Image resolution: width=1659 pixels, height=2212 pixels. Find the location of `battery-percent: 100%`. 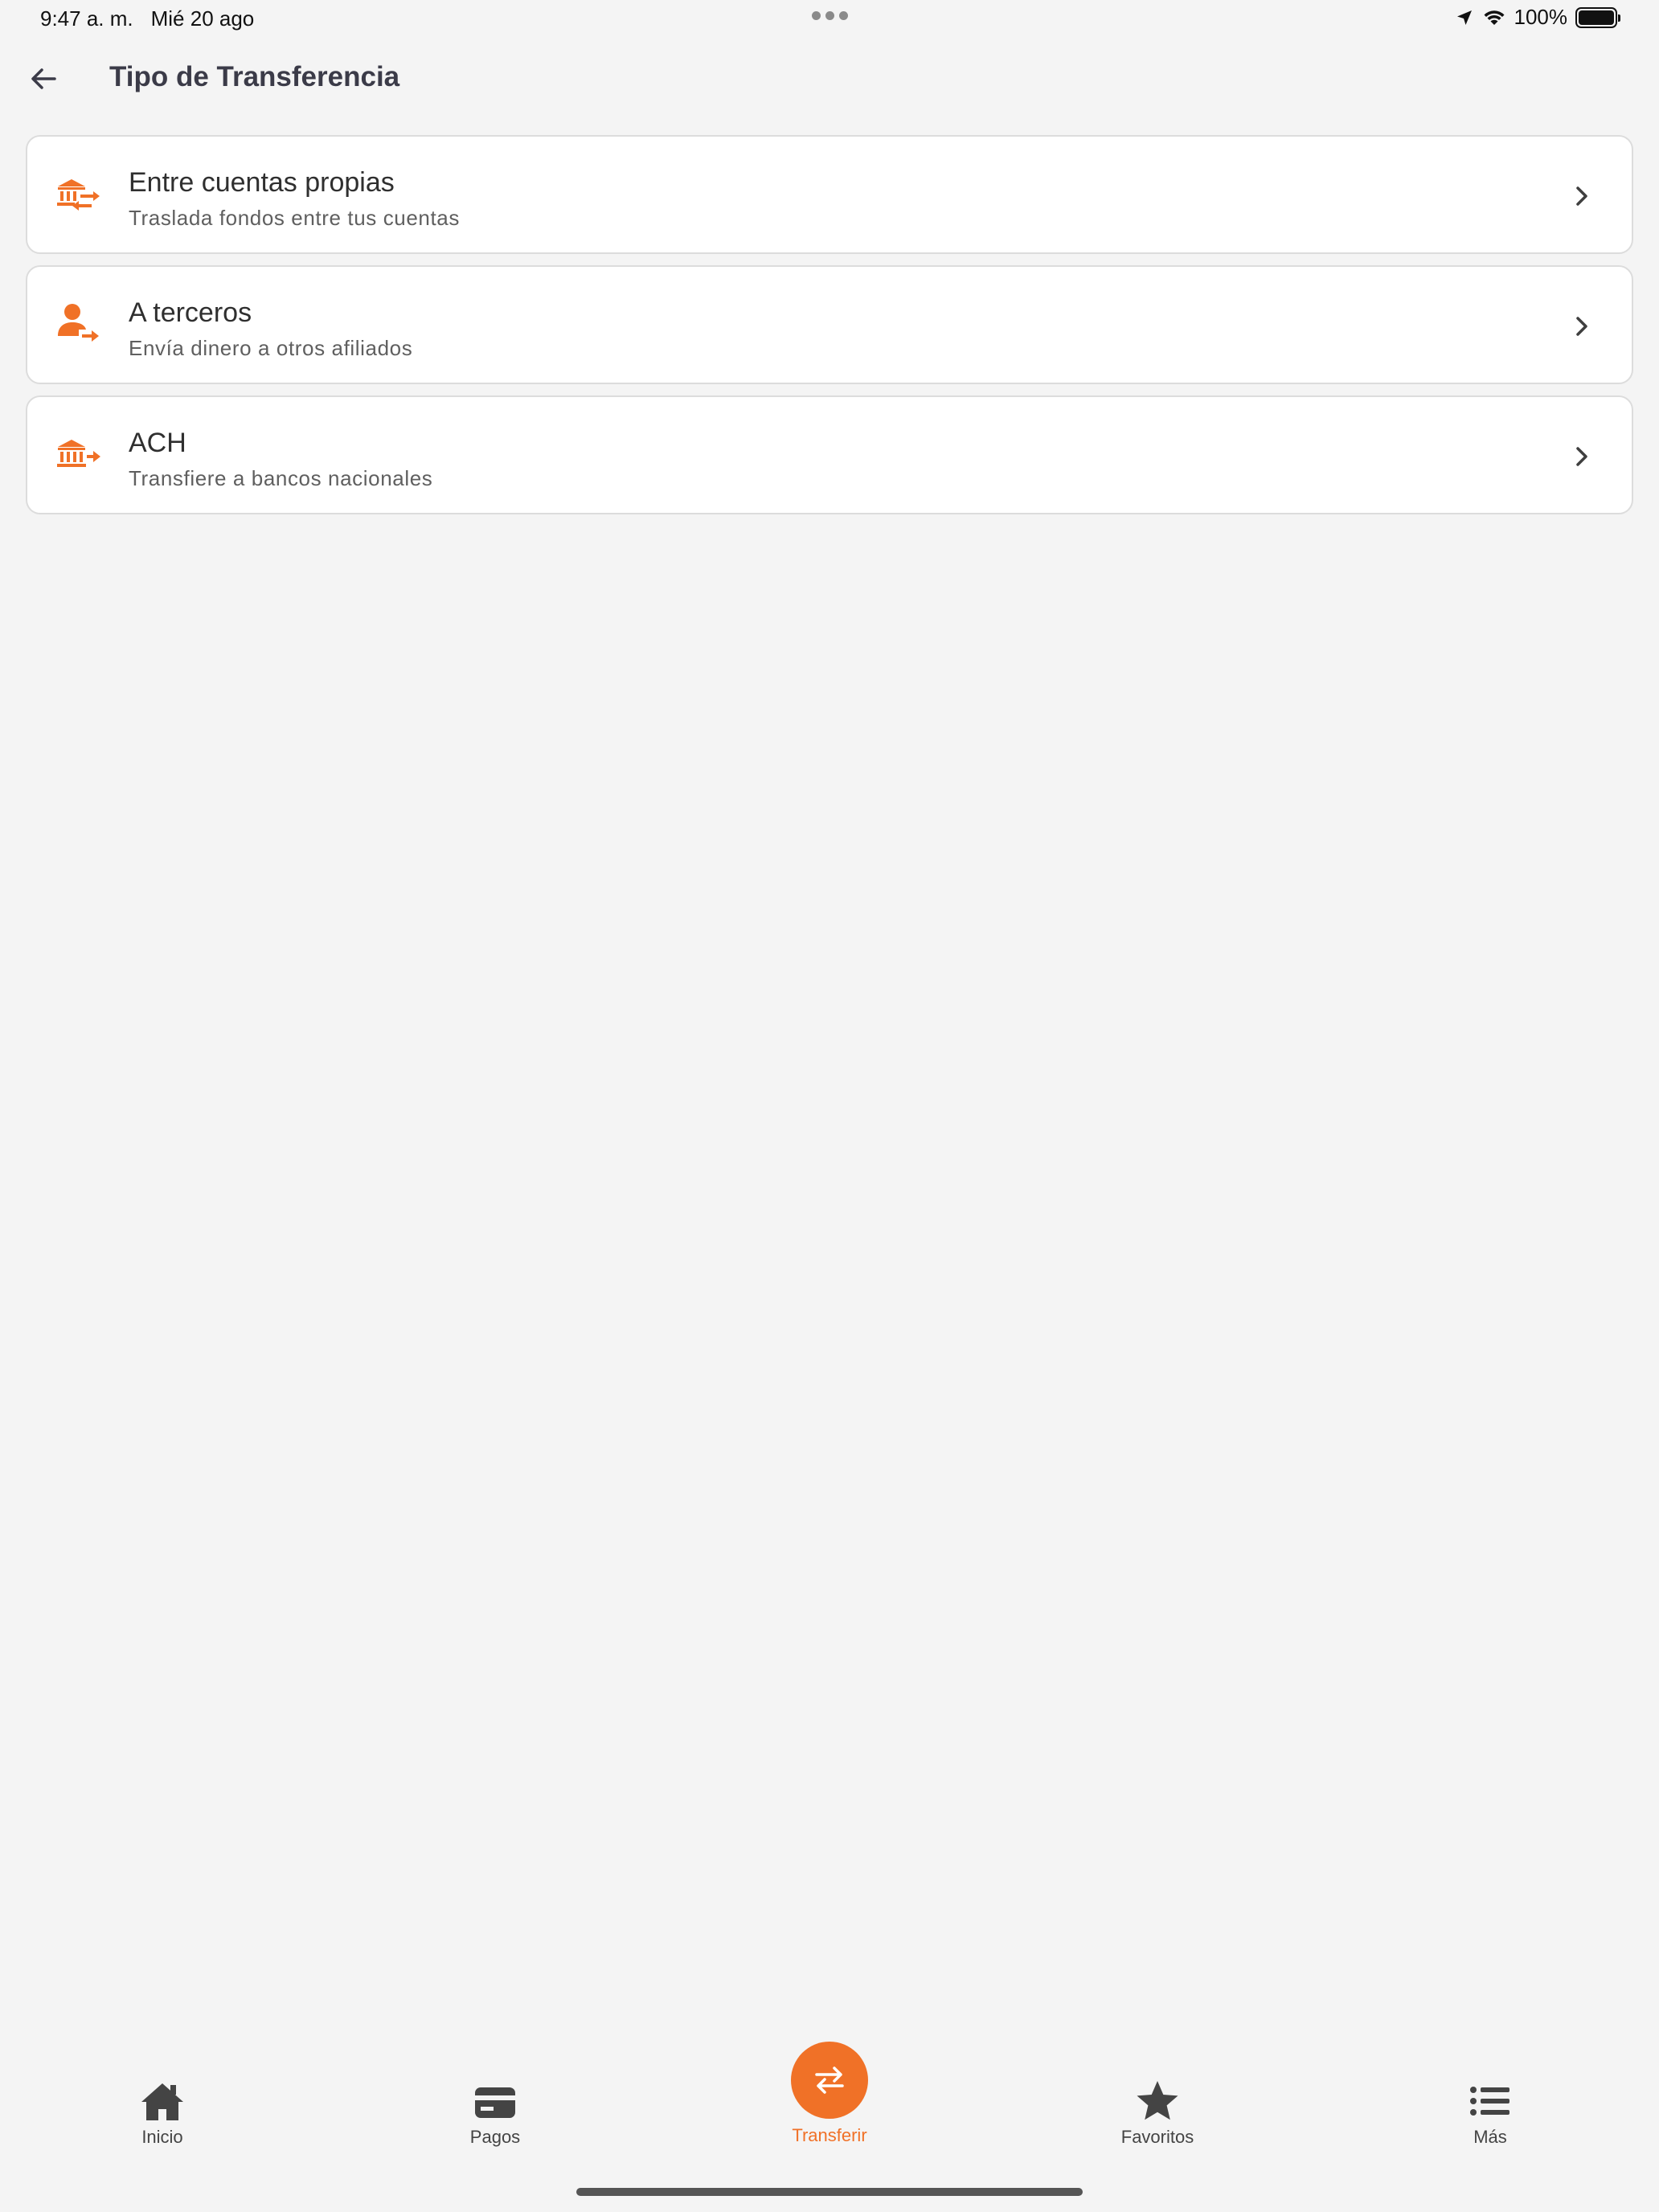

battery-percent: 100% is located at coordinates (1541, 17).